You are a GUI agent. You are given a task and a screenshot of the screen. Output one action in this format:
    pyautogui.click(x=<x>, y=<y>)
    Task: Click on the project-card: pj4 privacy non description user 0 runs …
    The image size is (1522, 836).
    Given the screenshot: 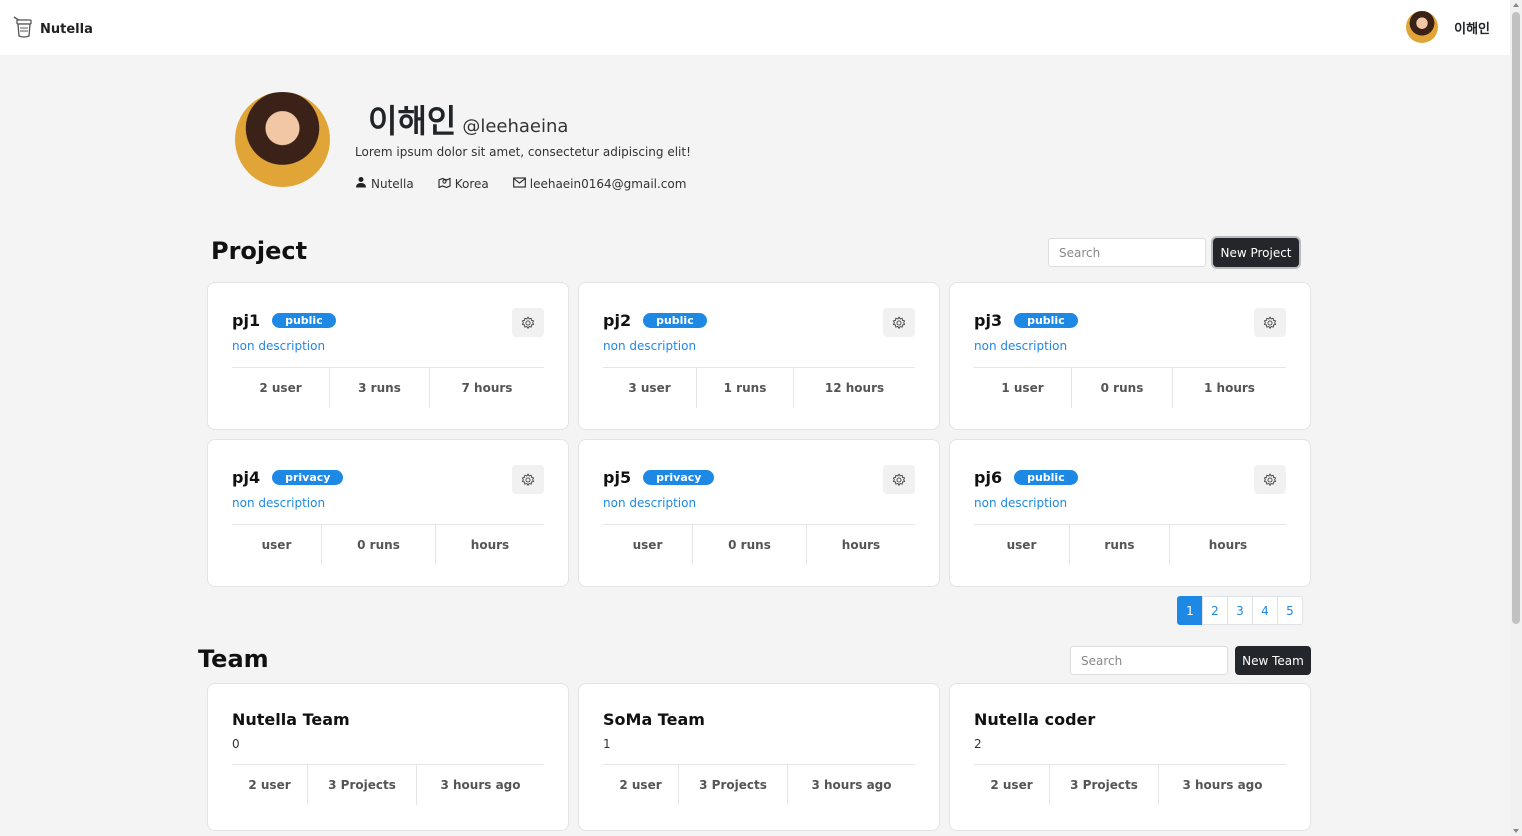 What is the action you would take?
    pyautogui.click(x=388, y=513)
    